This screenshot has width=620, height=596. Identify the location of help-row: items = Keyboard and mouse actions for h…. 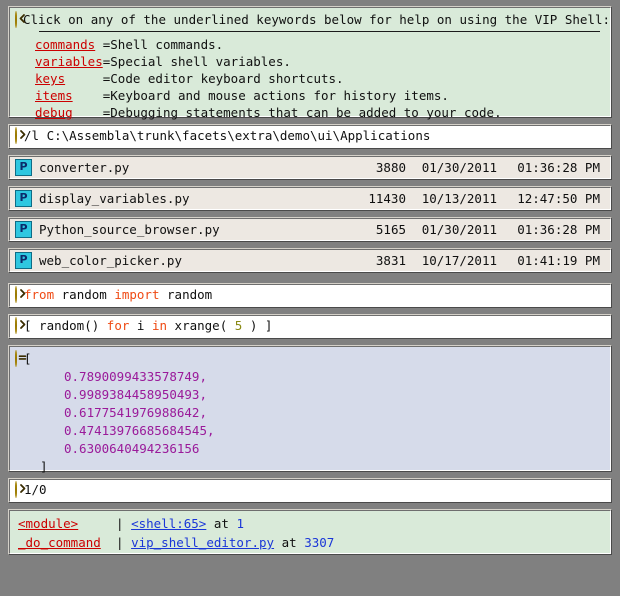
(268, 96).